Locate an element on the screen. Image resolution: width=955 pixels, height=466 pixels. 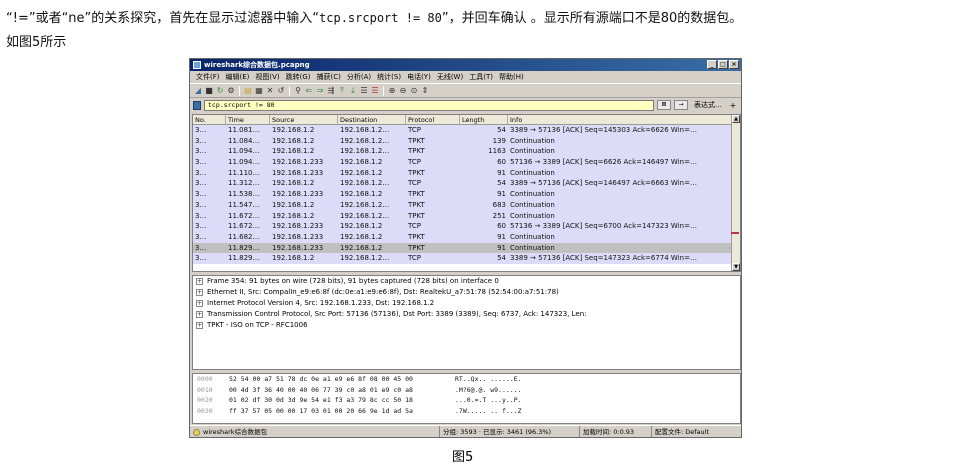
forward-icon: ⇒ is located at coordinates (320, 91).